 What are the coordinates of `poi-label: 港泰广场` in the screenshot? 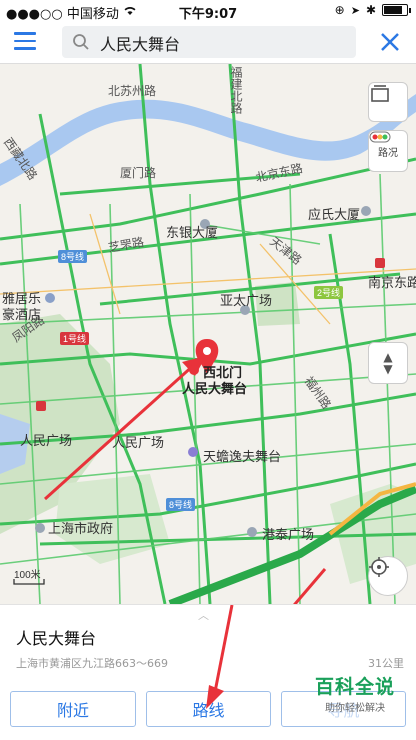 It's located at (288, 534).